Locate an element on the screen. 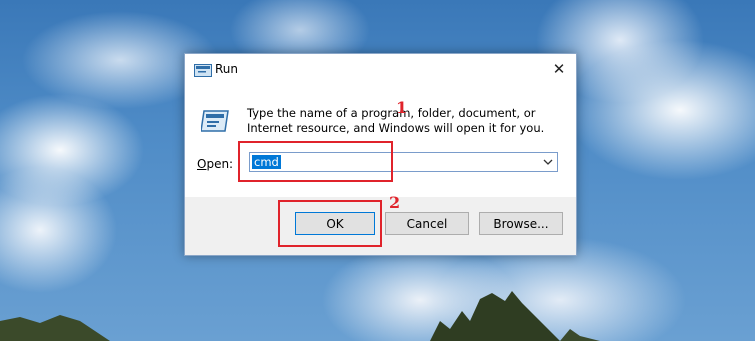 This screenshot has width=755, height=341. run-icon is located at coordinates (203, 70).